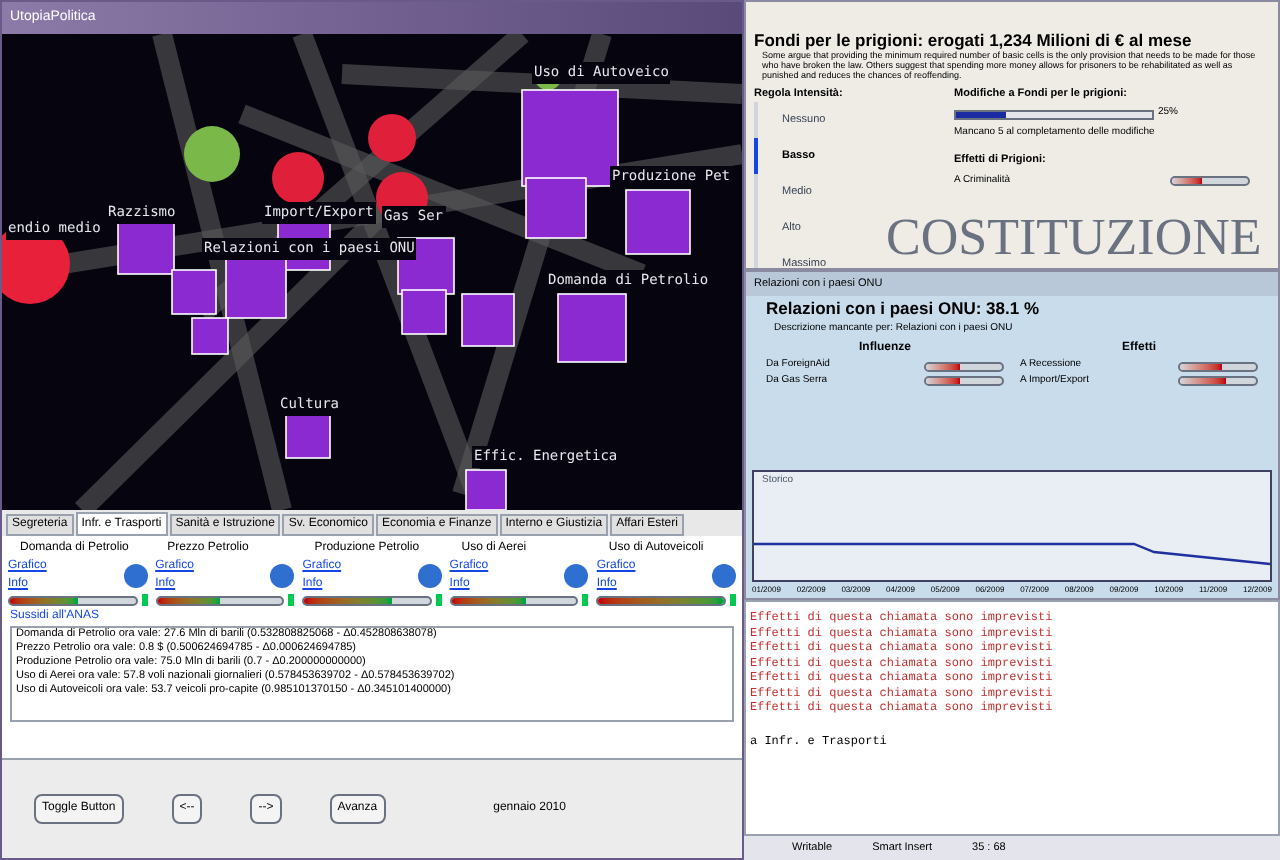  What do you see at coordinates (1074, 237) in the screenshot?
I see `watermark-text: COSTITUZIONE` at bounding box center [1074, 237].